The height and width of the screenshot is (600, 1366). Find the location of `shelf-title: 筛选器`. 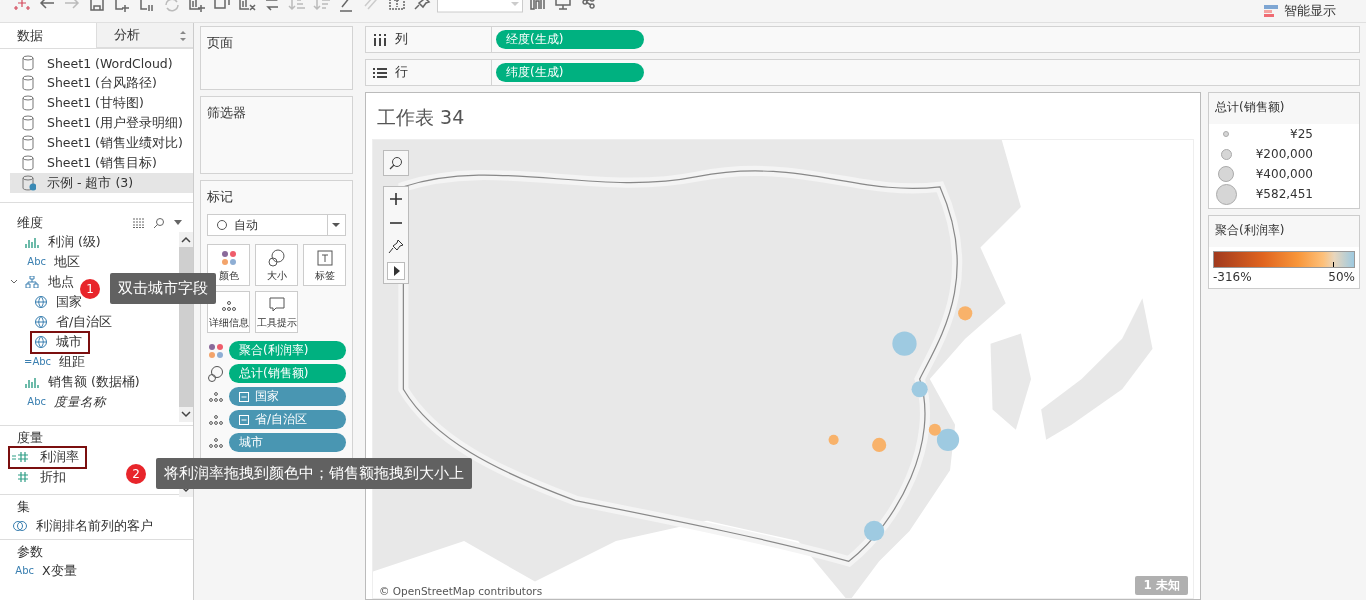

shelf-title: 筛选器 is located at coordinates (226, 112).